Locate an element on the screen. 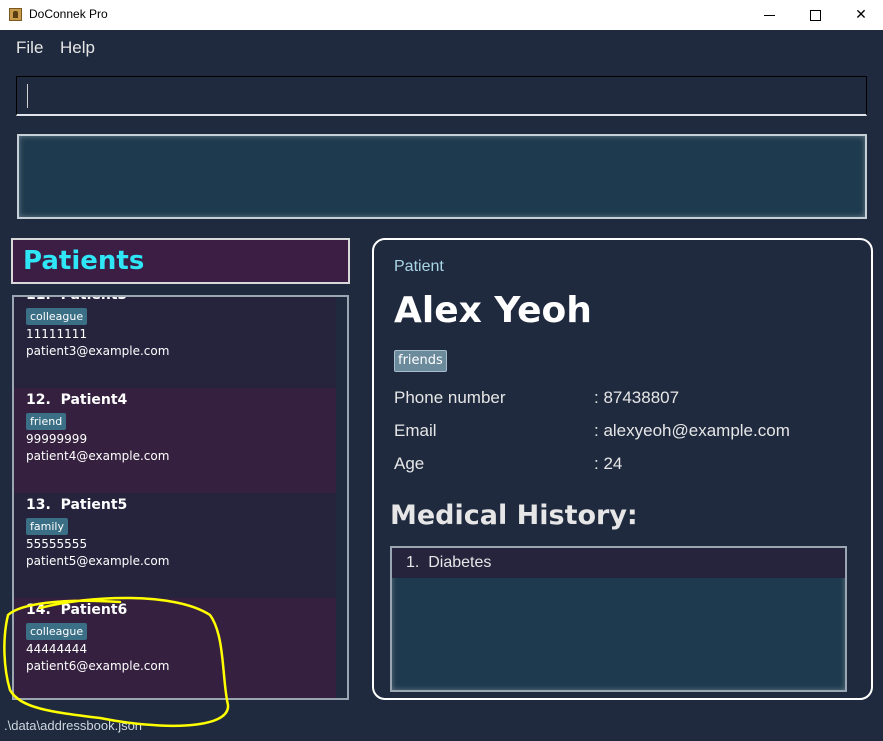 This screenshot has width=883, height=741. detail-label: Patient is located at coordinates (419, 266).